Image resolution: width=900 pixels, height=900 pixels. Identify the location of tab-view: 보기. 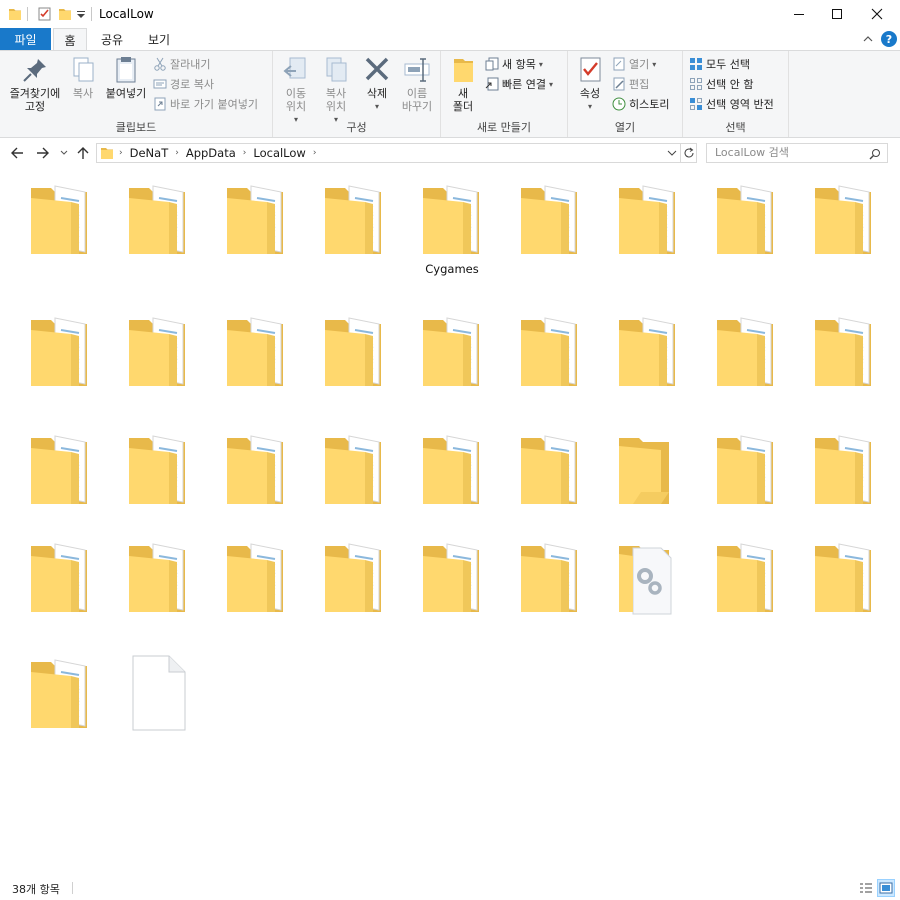
(159, 39).